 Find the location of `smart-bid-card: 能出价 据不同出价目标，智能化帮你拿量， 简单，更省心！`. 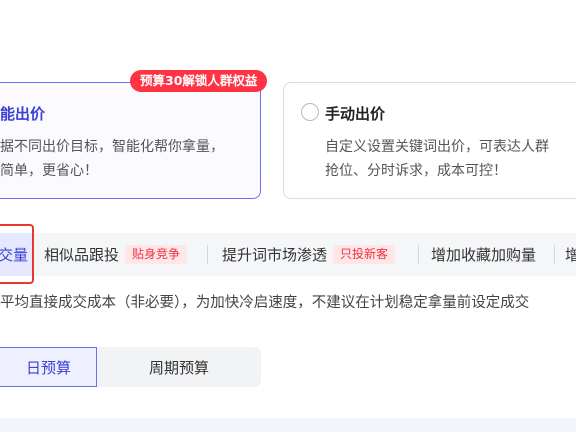

smart-bid-card: 能出价 据不同出价目标，智能化帮你拿量， 简单，更省心！ is located at coordinates (130, 140).